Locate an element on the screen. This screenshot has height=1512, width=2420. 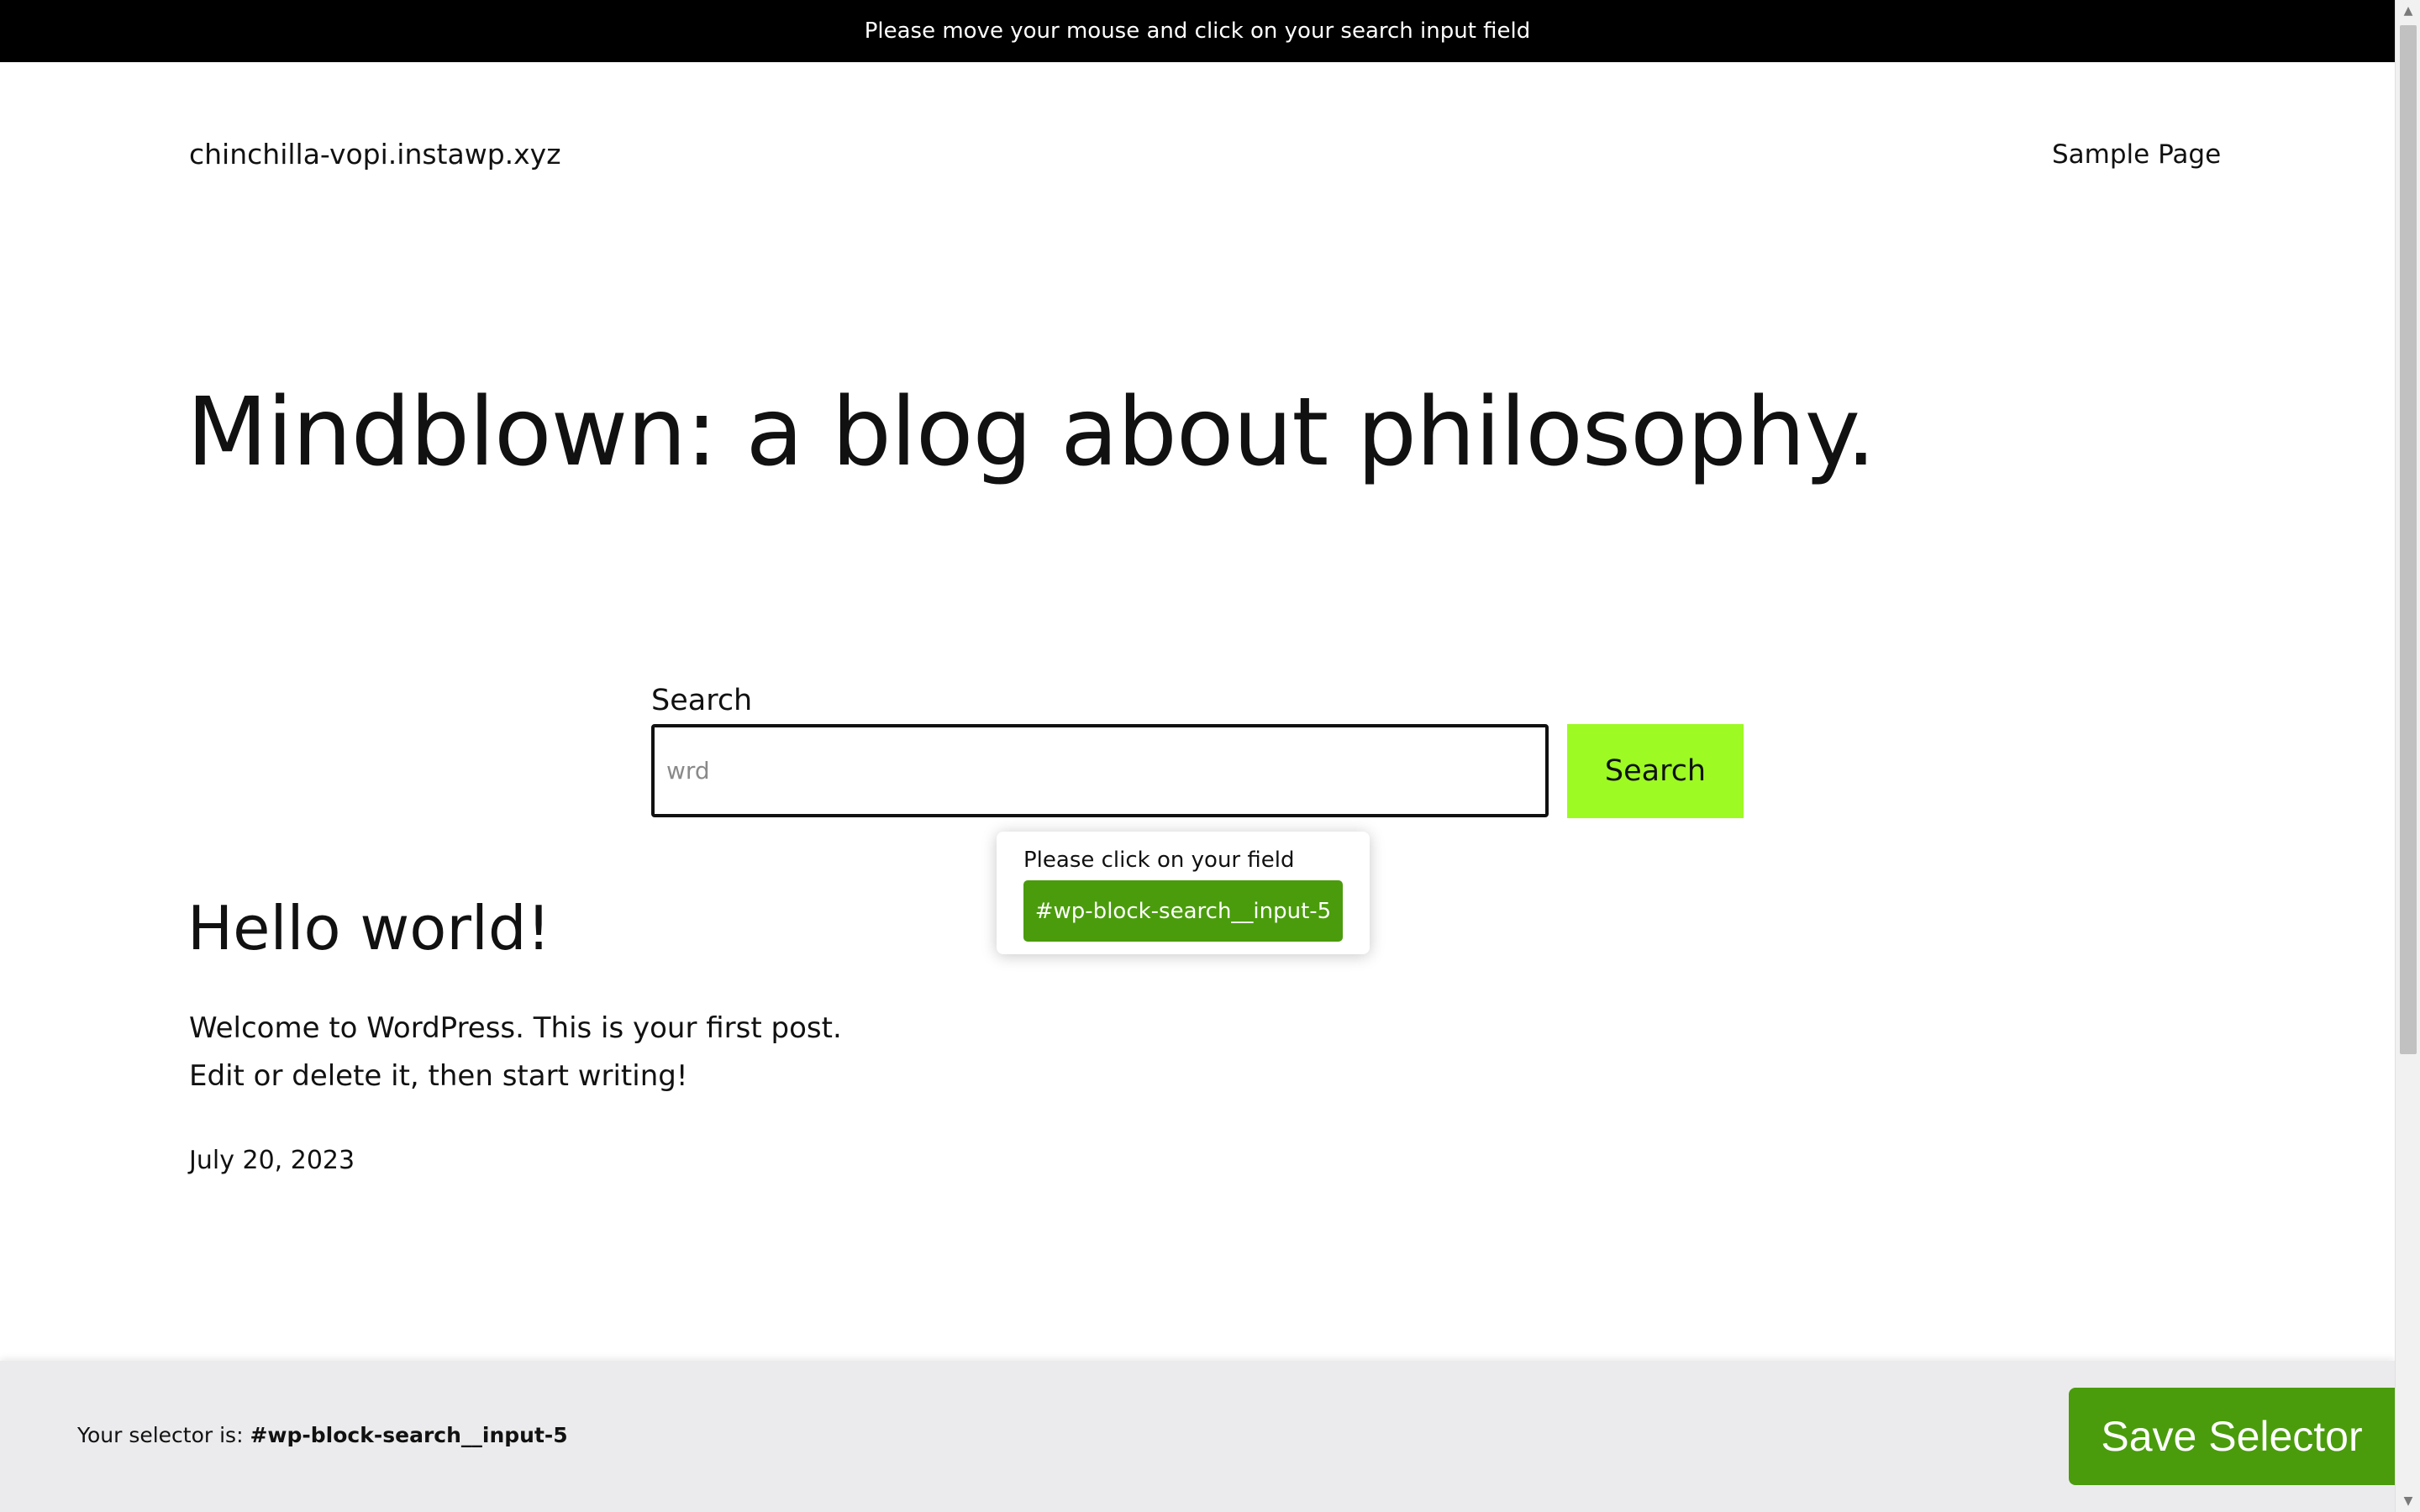
search-label: Search is located at coordinates (702, 700).